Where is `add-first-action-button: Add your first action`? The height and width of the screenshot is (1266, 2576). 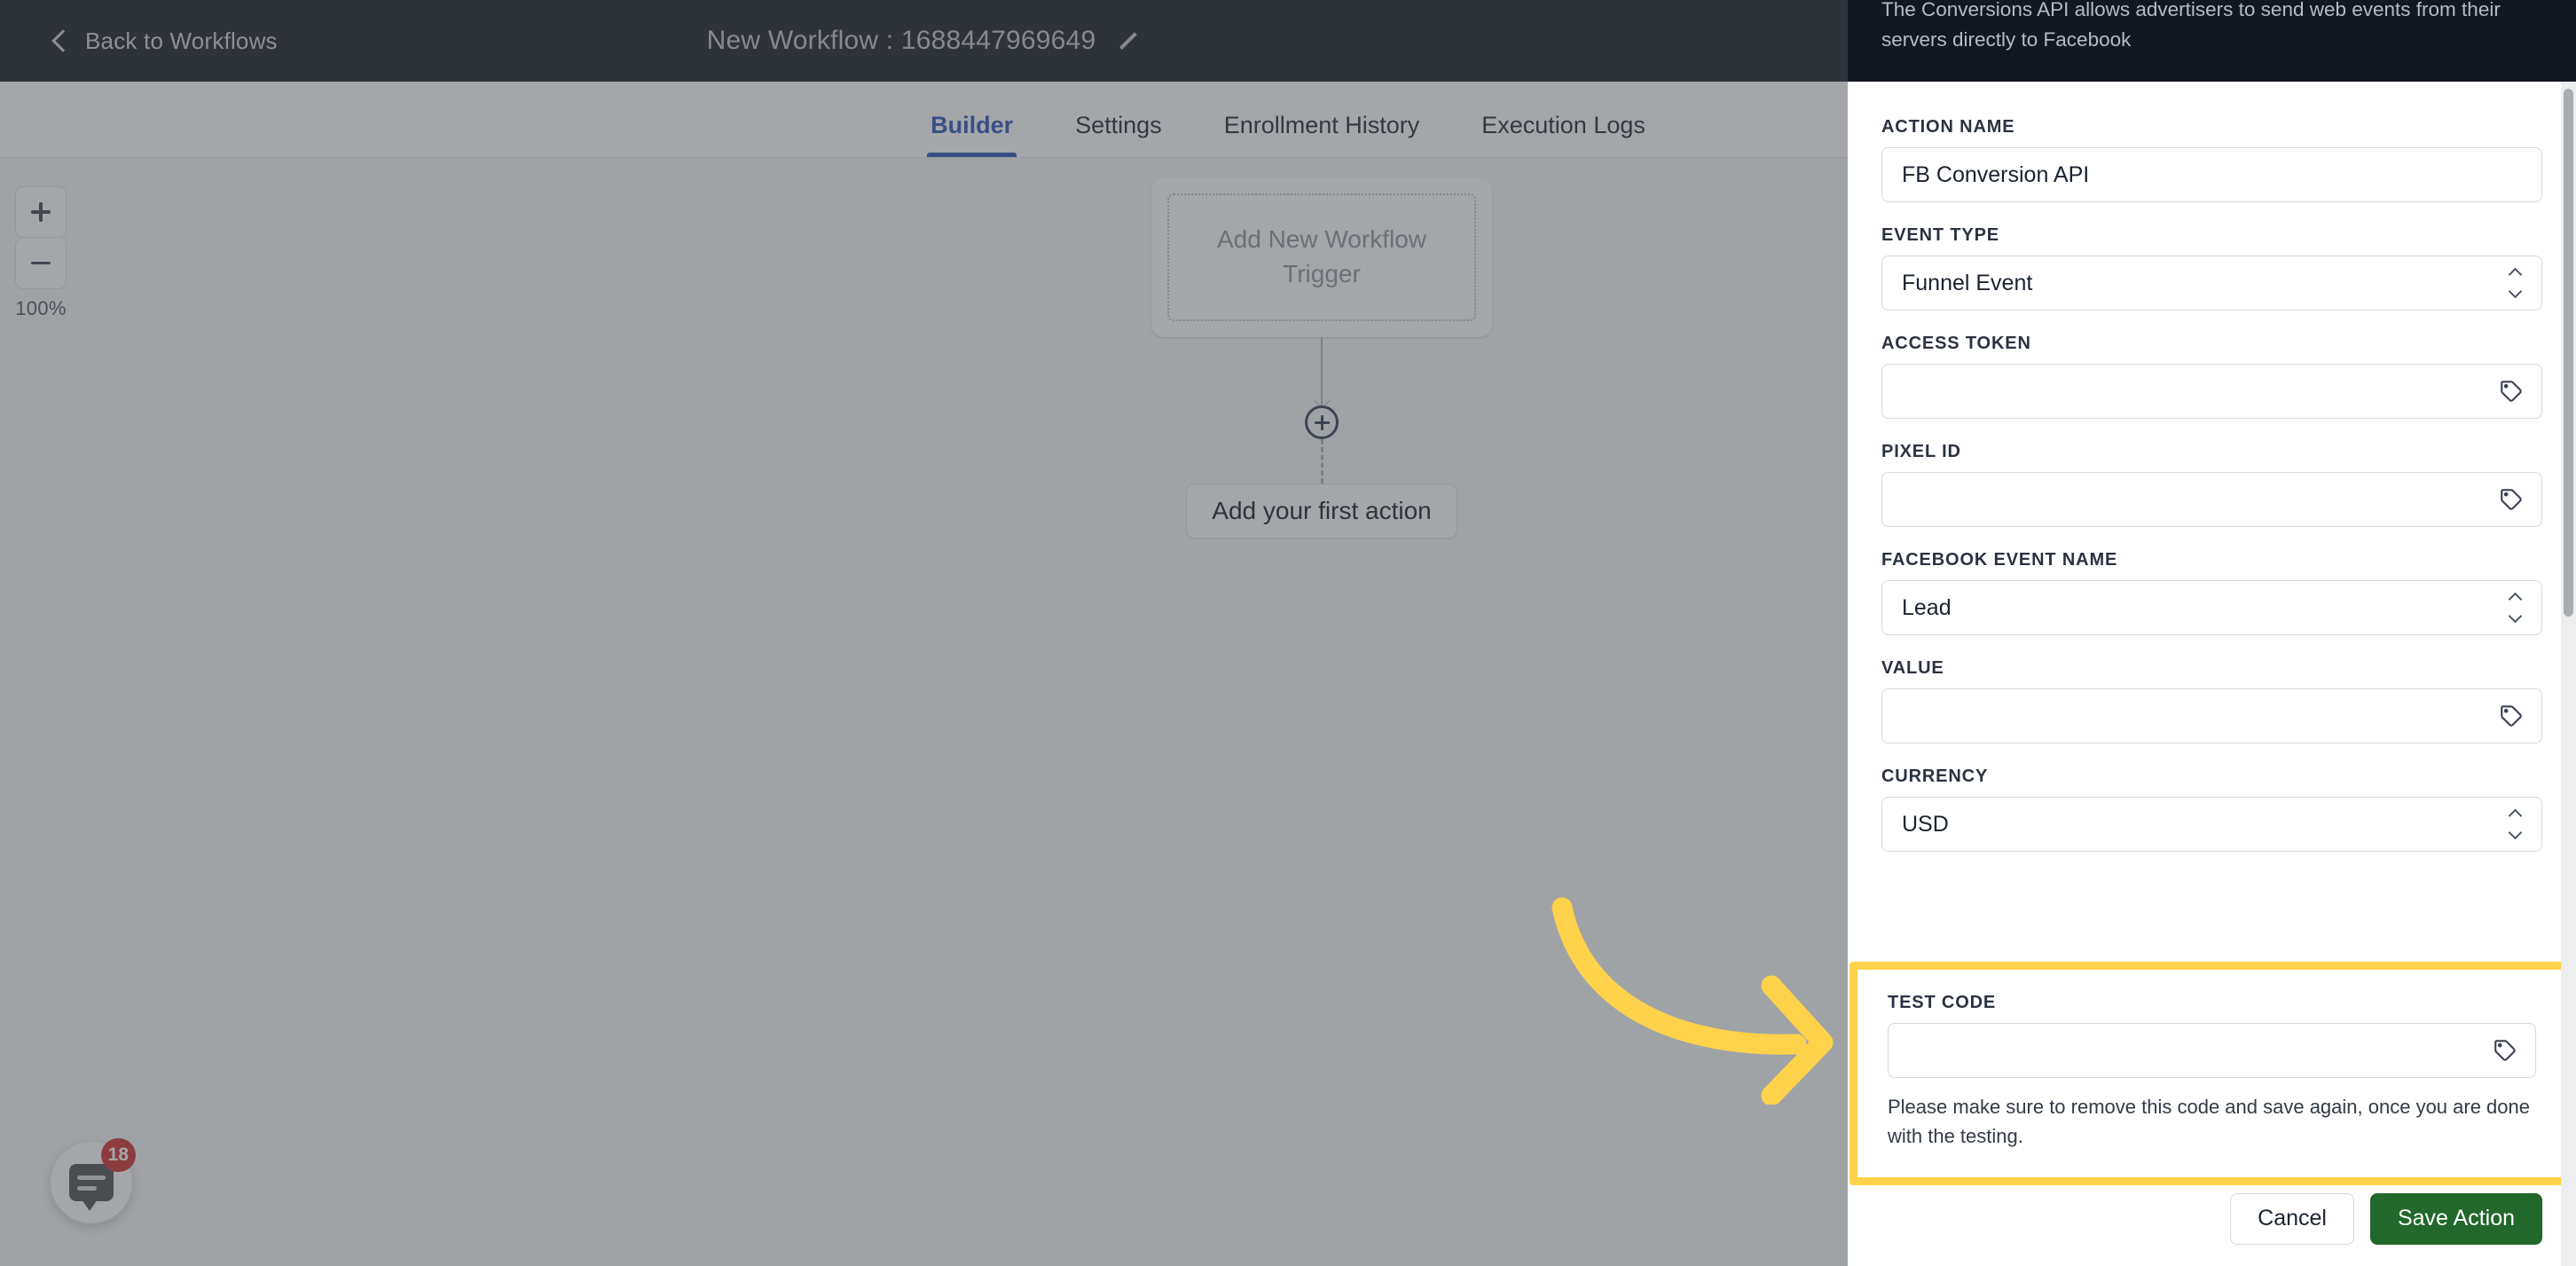 add-first-action-button: Add your first action is located at coordinates (1321, 511).